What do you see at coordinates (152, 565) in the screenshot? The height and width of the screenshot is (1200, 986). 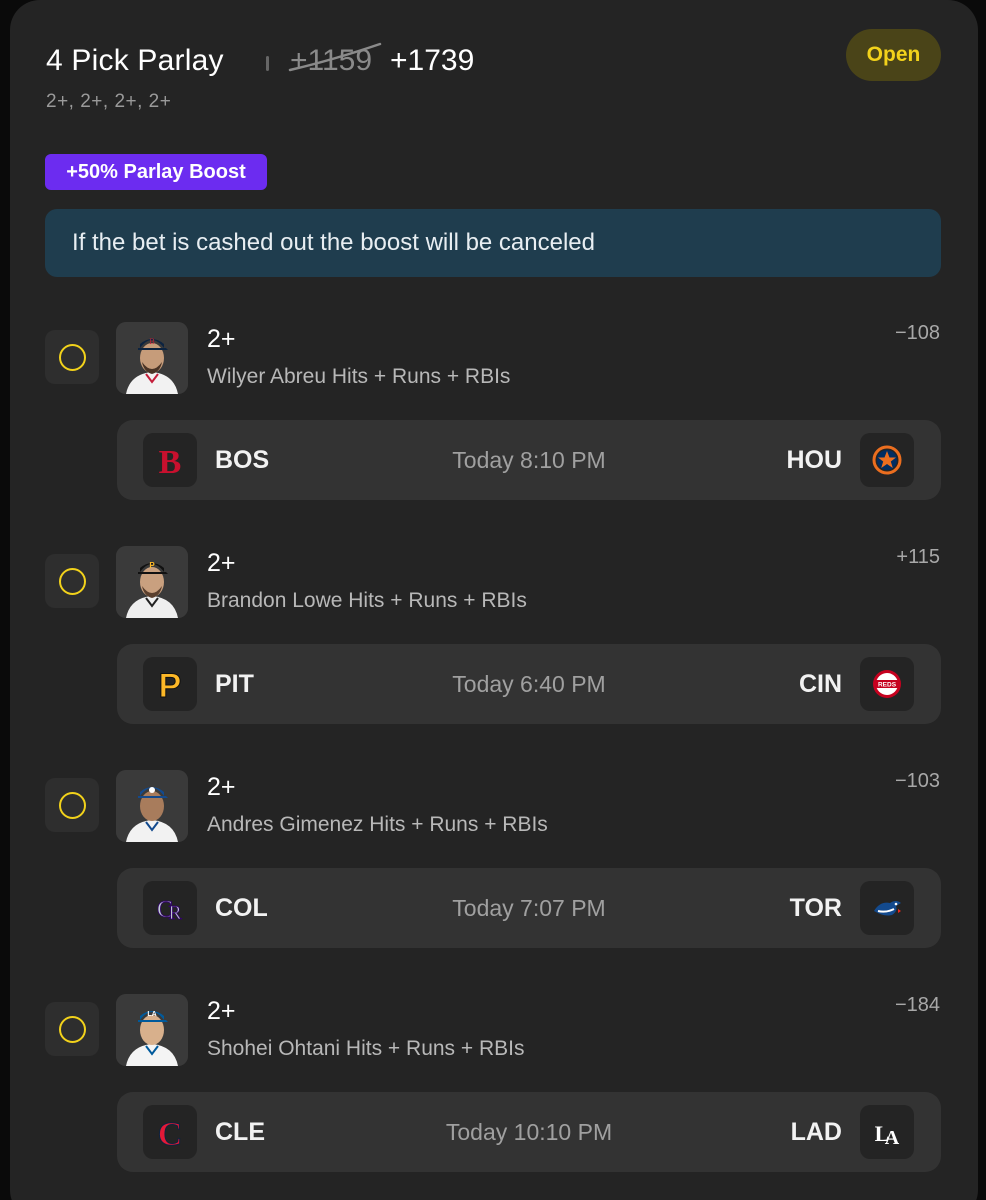 I see `svg-text: P` at bounding box center [152, 565].